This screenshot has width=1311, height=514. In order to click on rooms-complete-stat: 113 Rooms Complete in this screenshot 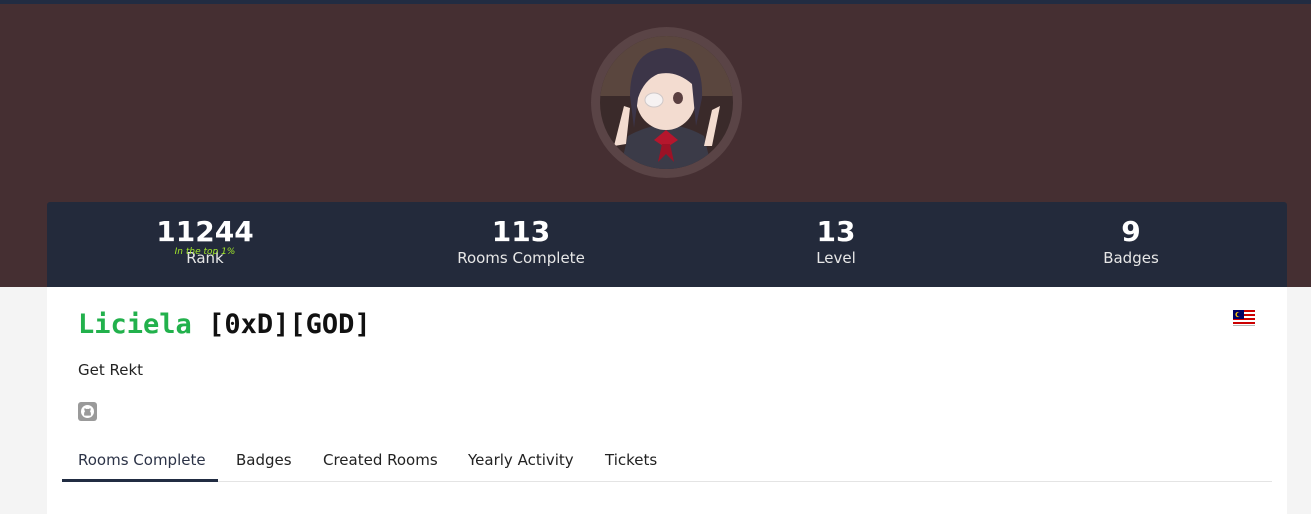, I will do `click(521, 242)`.